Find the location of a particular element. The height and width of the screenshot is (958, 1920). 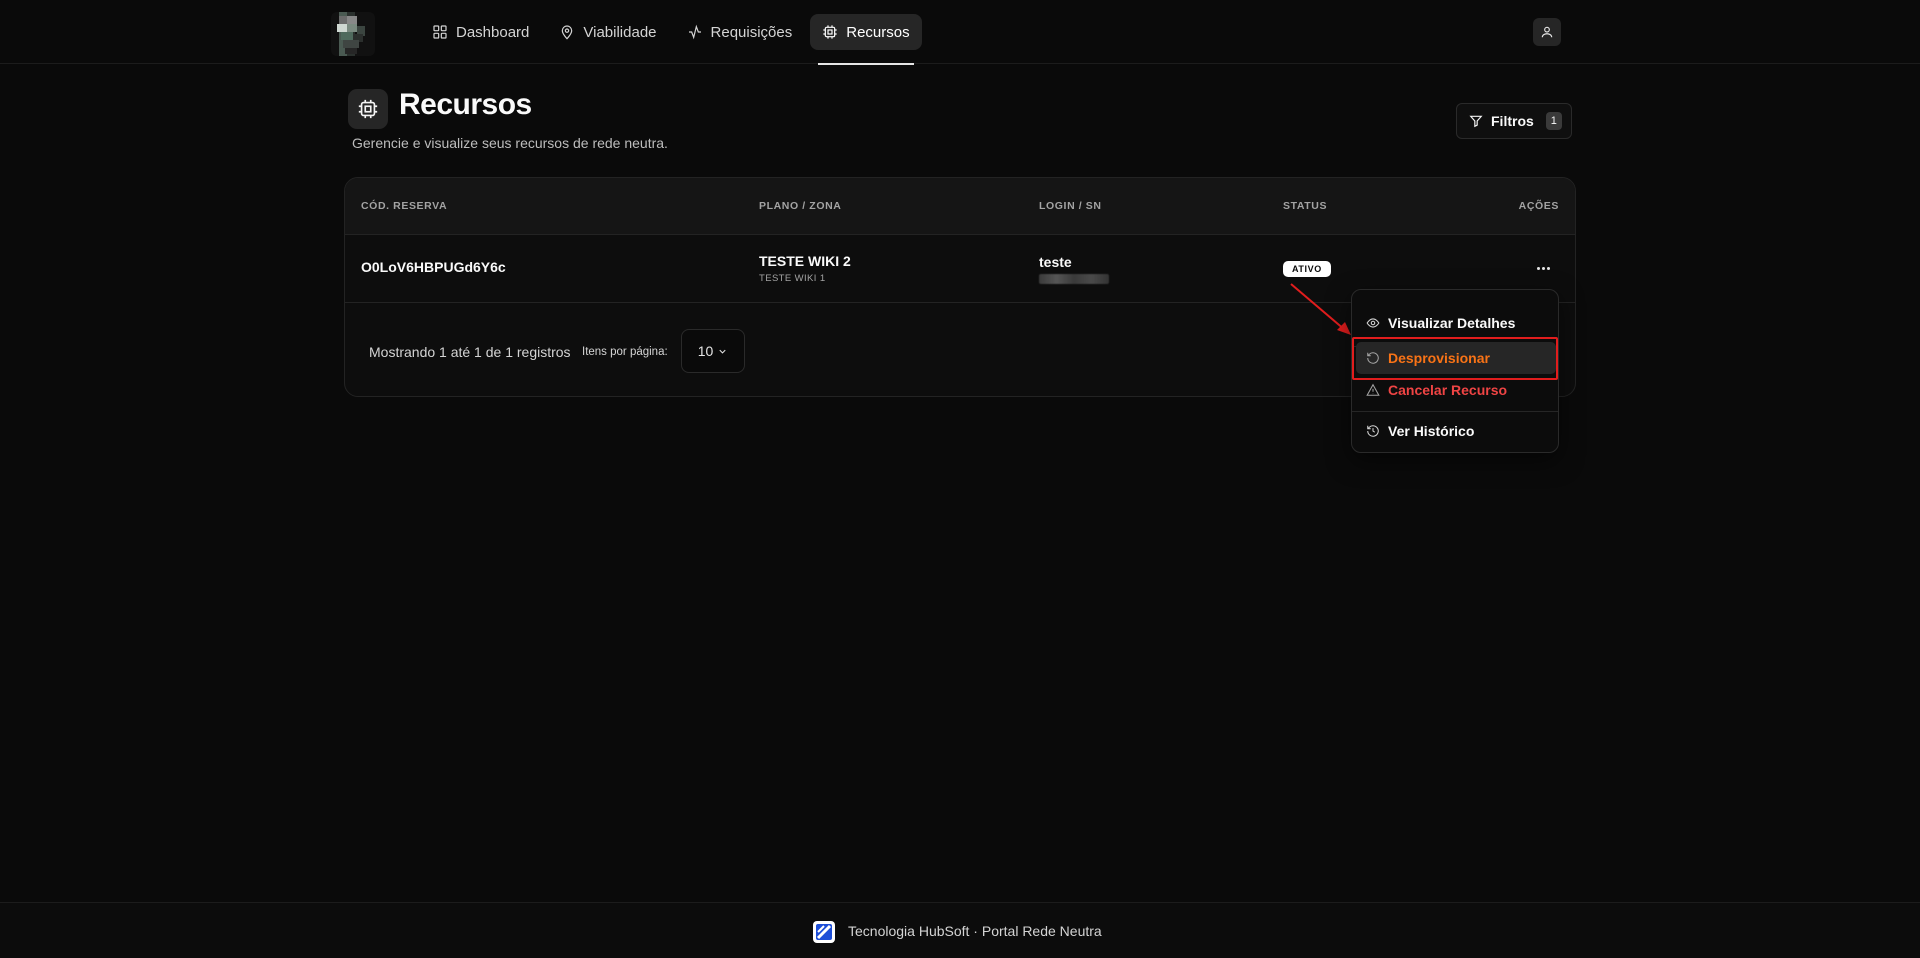

plan-name: TESTE WIKI 2 is located at coordinates (805, 261).